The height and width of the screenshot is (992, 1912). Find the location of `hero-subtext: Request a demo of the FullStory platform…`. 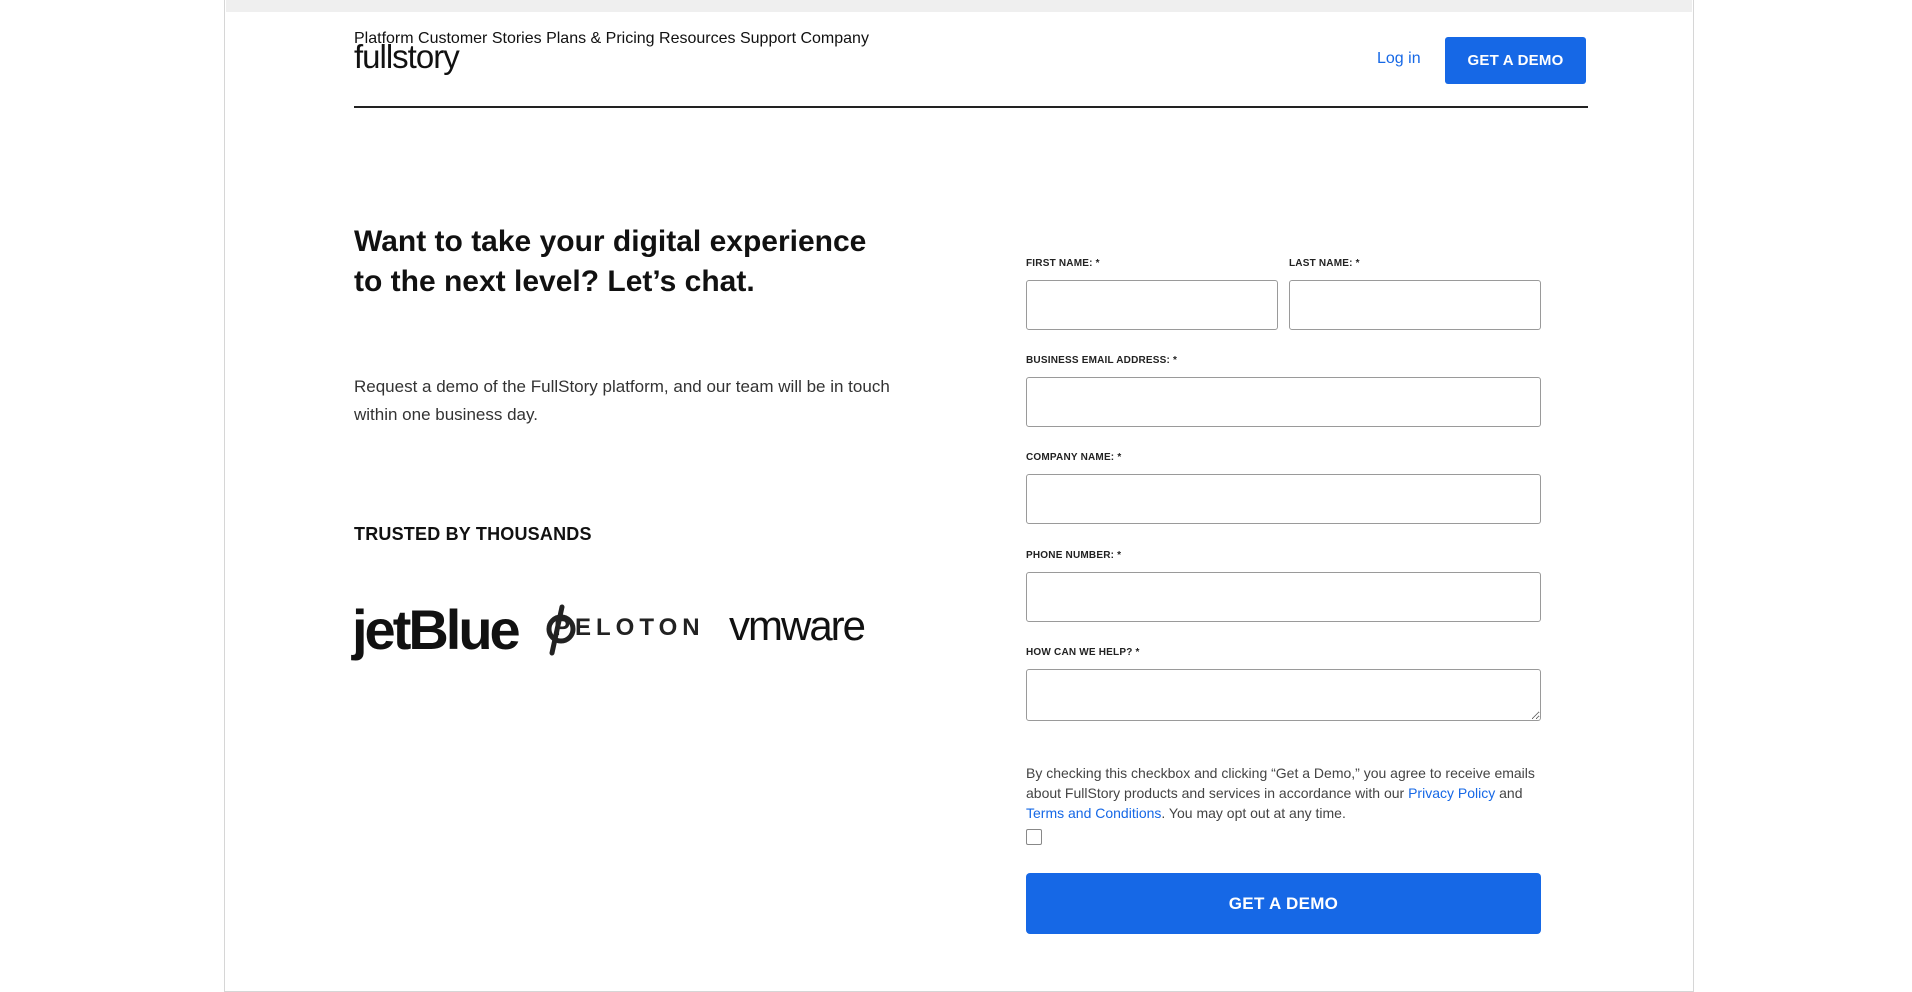

hero-subtext: Request a demo of the FullStory platform… is located at coordinates (622, 400).